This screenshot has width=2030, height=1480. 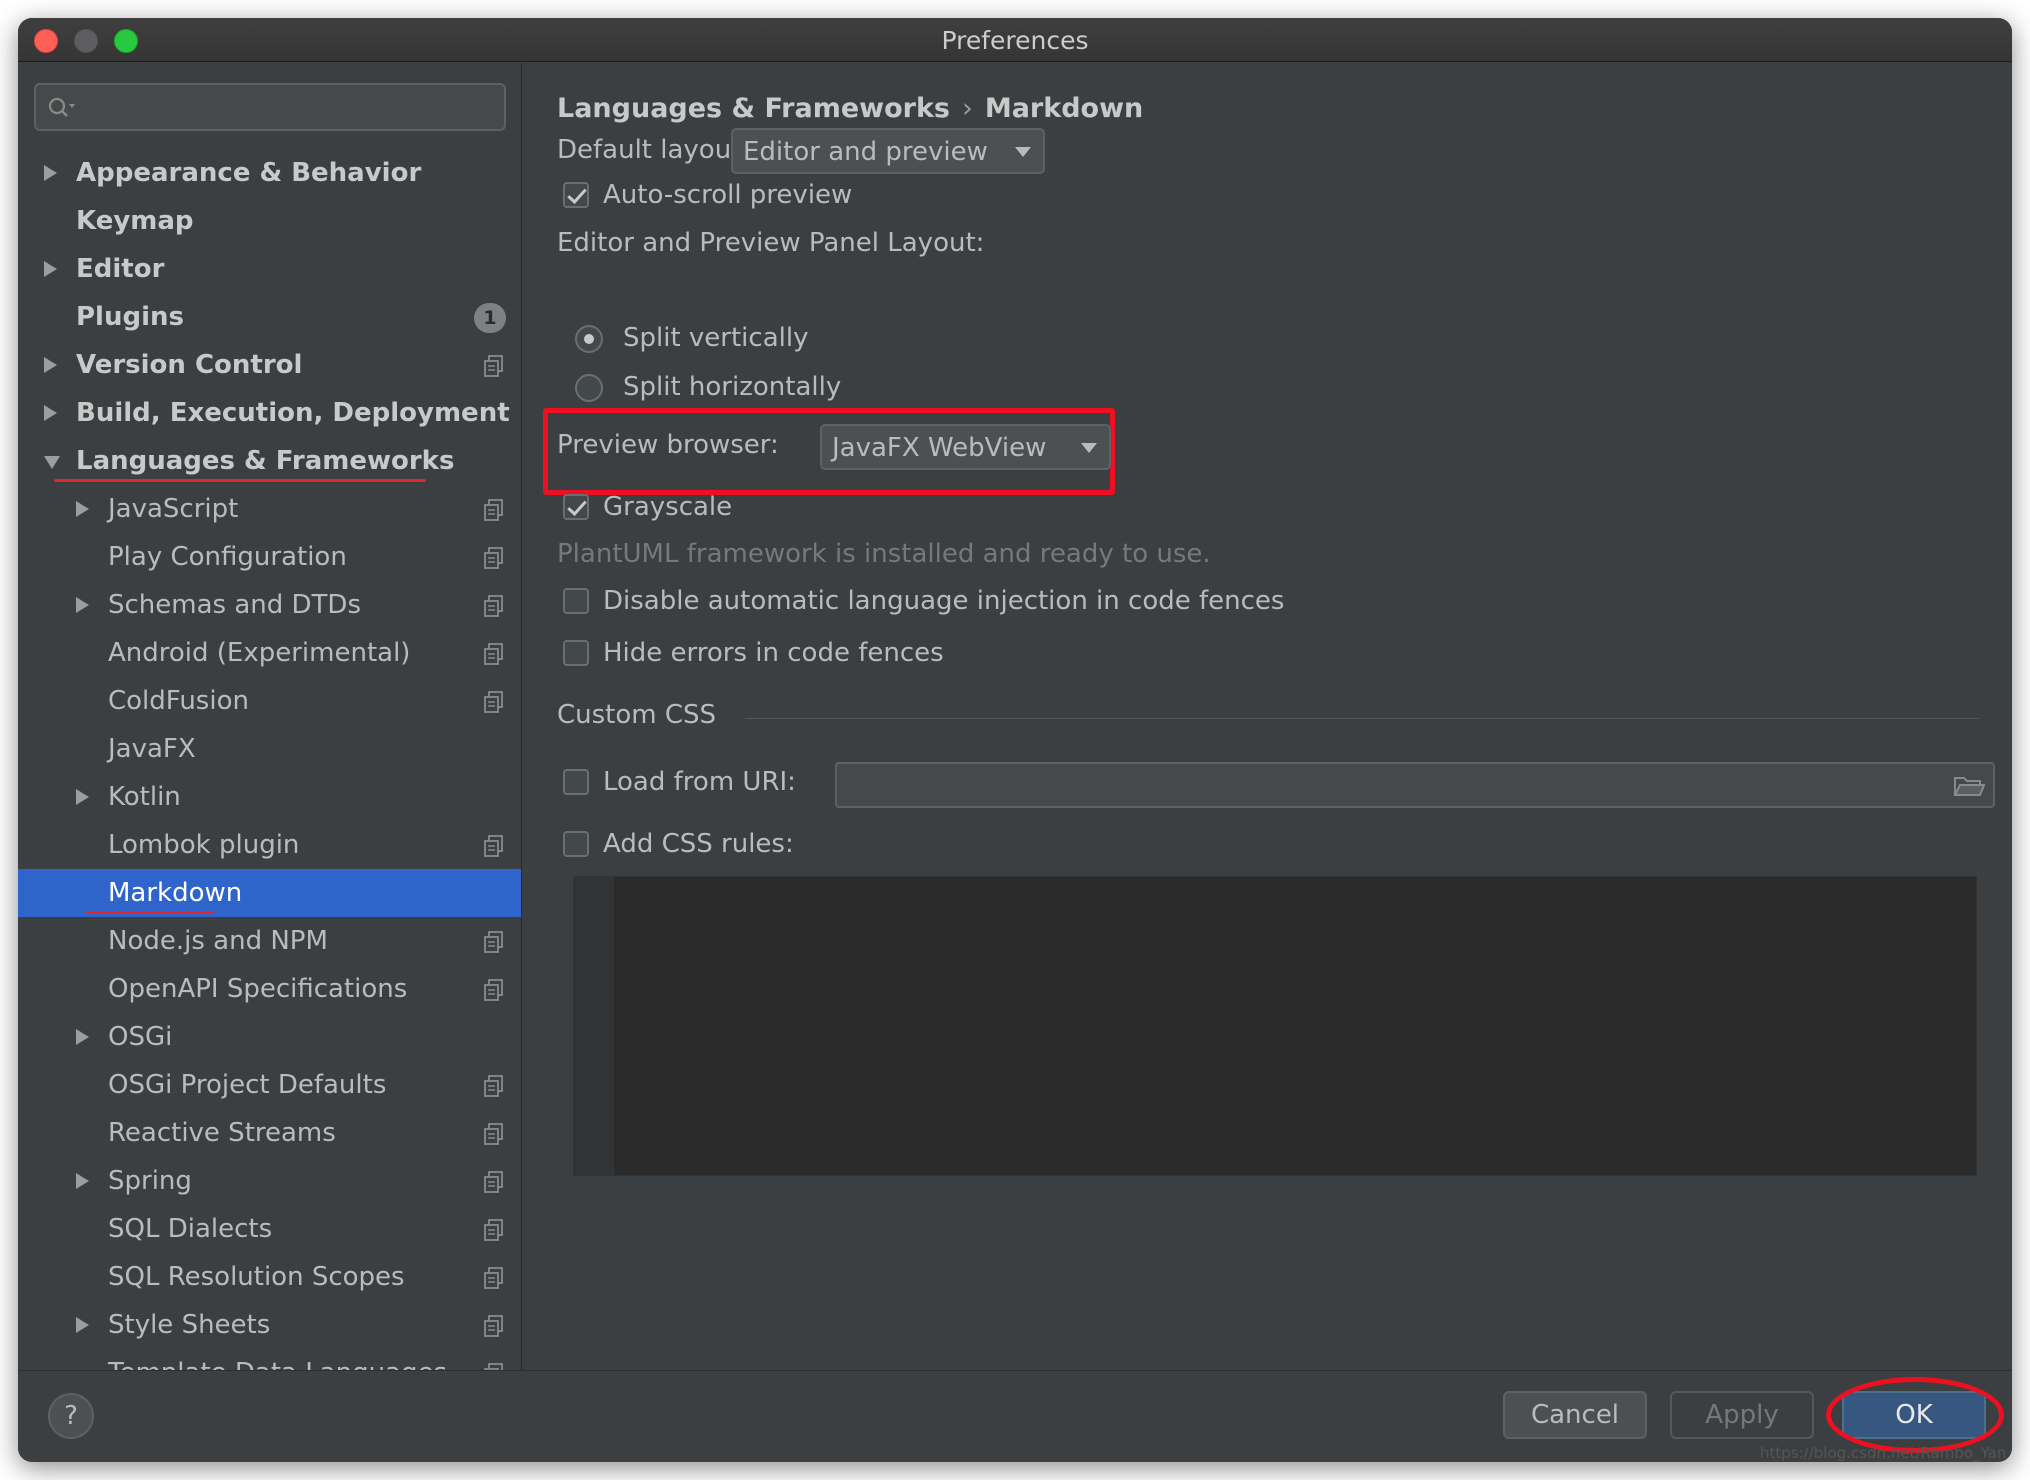 What do you see at coordinates (190, 1229) in the screenshot?
I see `sidebar-item-label: SQL Dialects` at bounding box center [190, 1229].